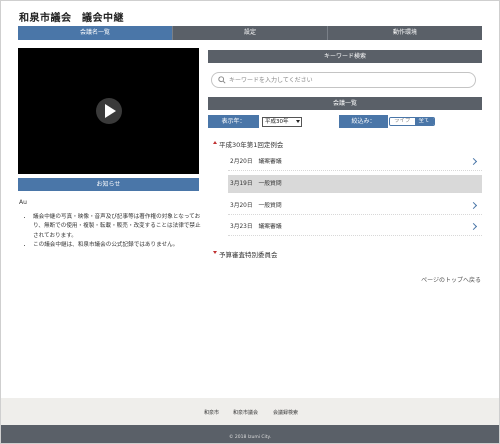  What do you see at coordinates (256, 206) in the screenshot?
I see `meeting-row-label: 3月20日 一般質問` at bounding box center [256, 206].